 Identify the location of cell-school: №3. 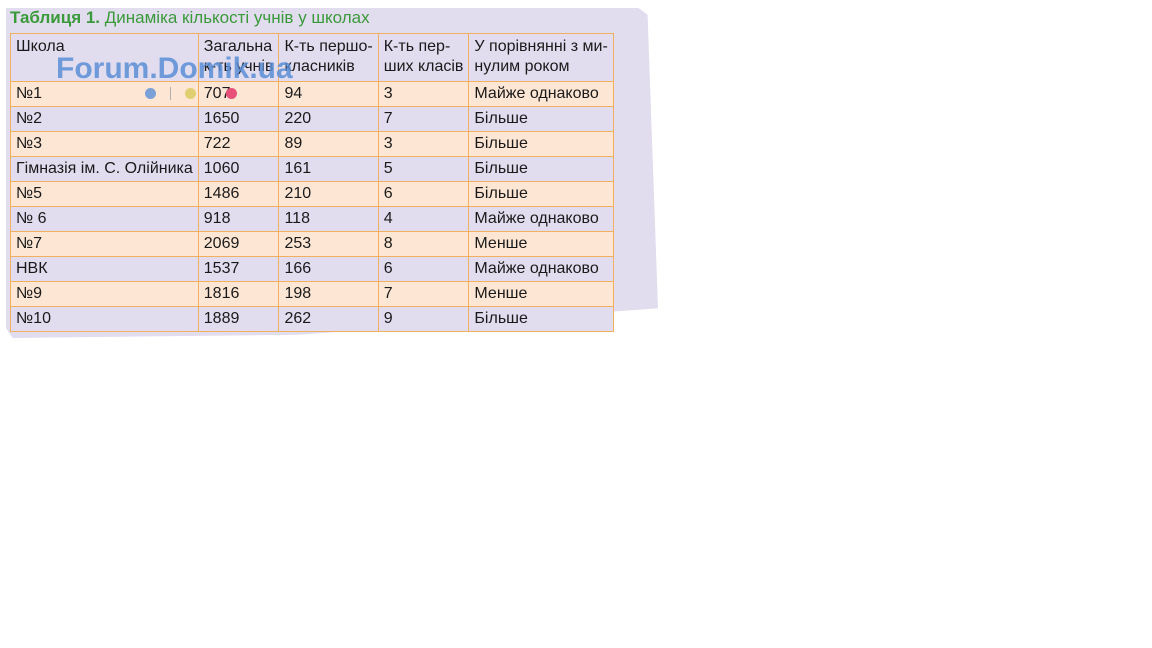
(104, 144).